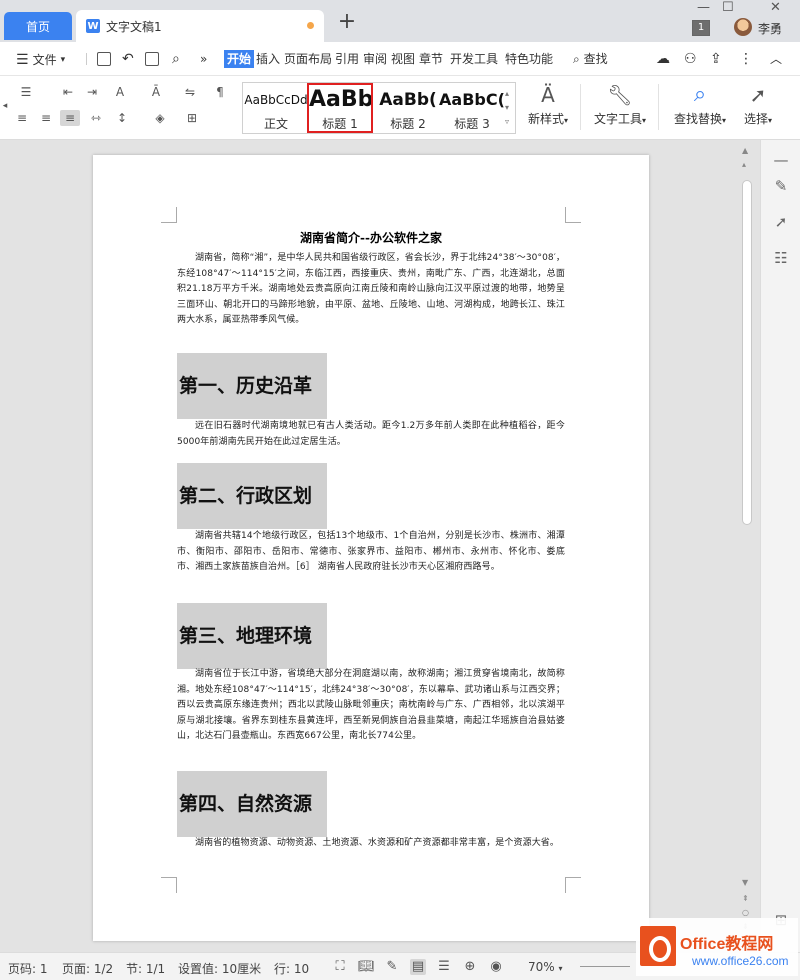 Image resolution: width=800 pixels, height=980 pixels. Describe the element at coordinates (104, 59) in the screenshot. I see `save-icon` at that location.